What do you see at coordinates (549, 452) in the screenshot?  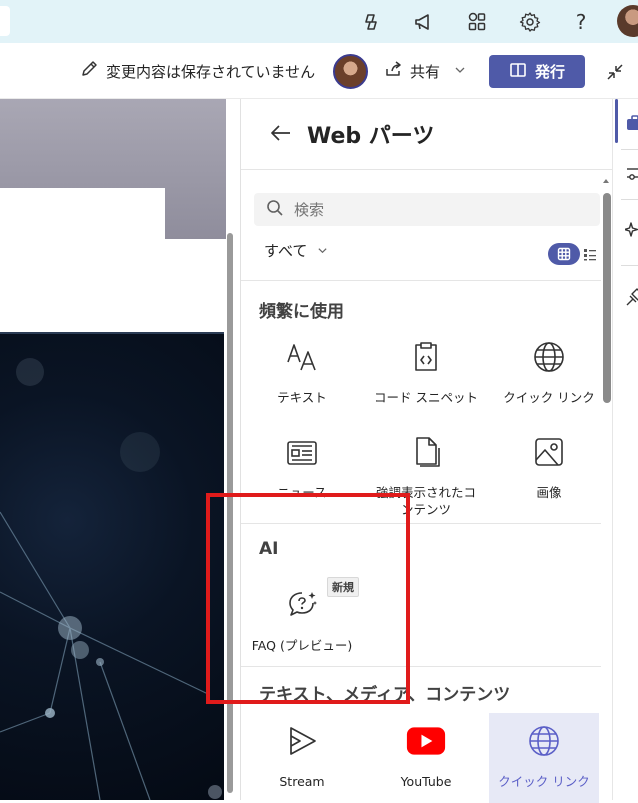 I see `image-icon` at bounding box center [549, 452].